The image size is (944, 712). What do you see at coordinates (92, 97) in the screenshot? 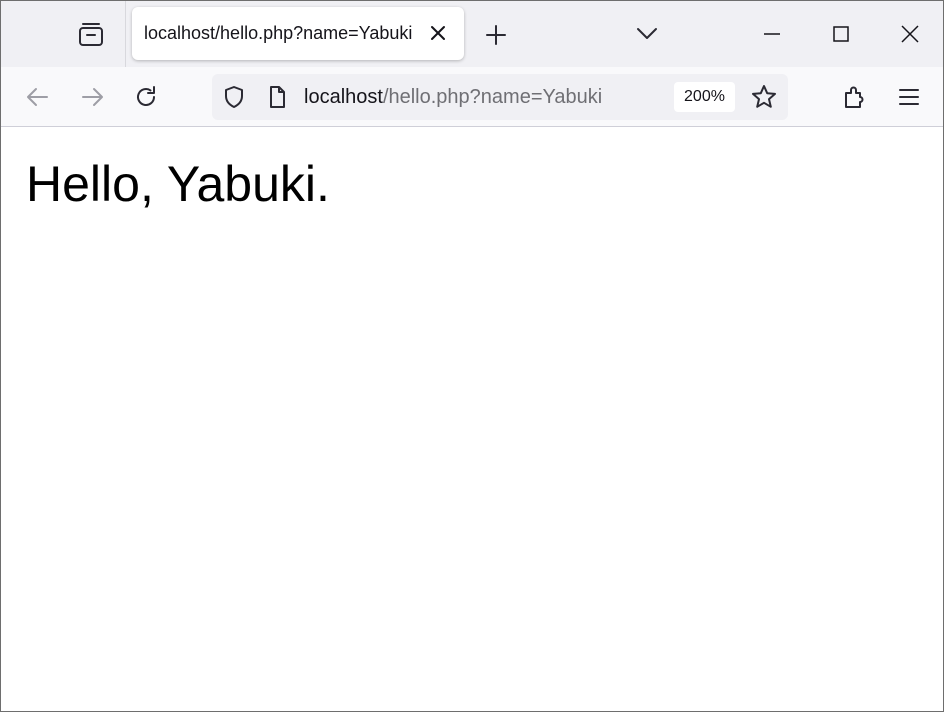
I see `arrow-right-icon` at bounding box center [92, 97].